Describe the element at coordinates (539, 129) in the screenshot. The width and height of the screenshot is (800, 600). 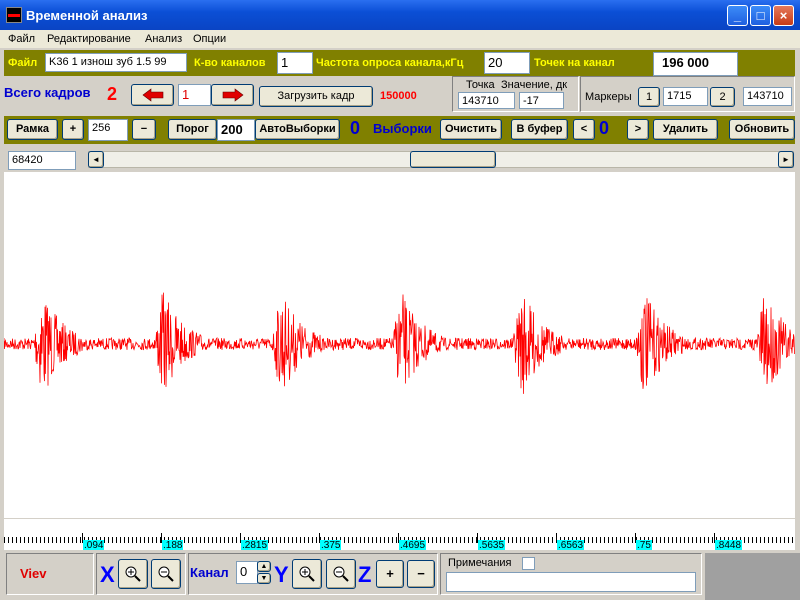
I see `to-buffer-button: В буфер` at that location.